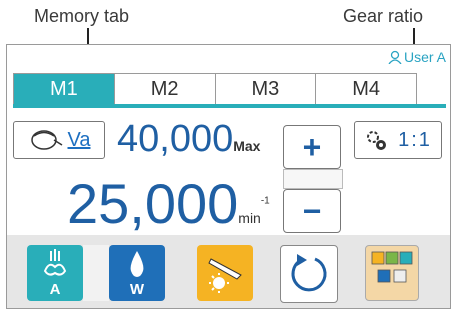 This screenshot has height=309, width=456. I want to click on rotation-icon, so click(309, 273).